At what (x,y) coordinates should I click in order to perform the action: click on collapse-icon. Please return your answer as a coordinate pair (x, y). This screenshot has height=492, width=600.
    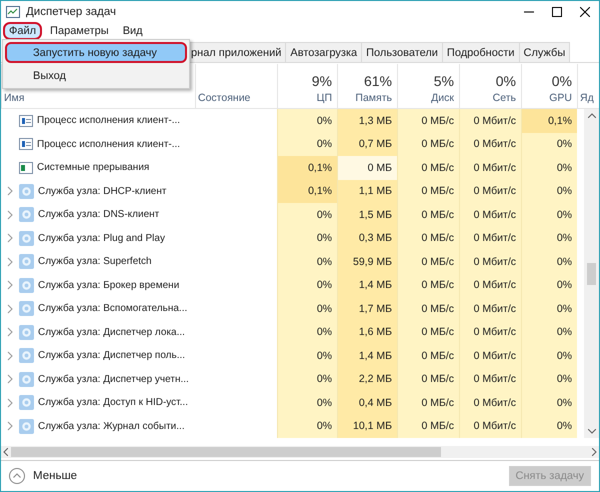
    Looking at the image, I should click on (17, 476).